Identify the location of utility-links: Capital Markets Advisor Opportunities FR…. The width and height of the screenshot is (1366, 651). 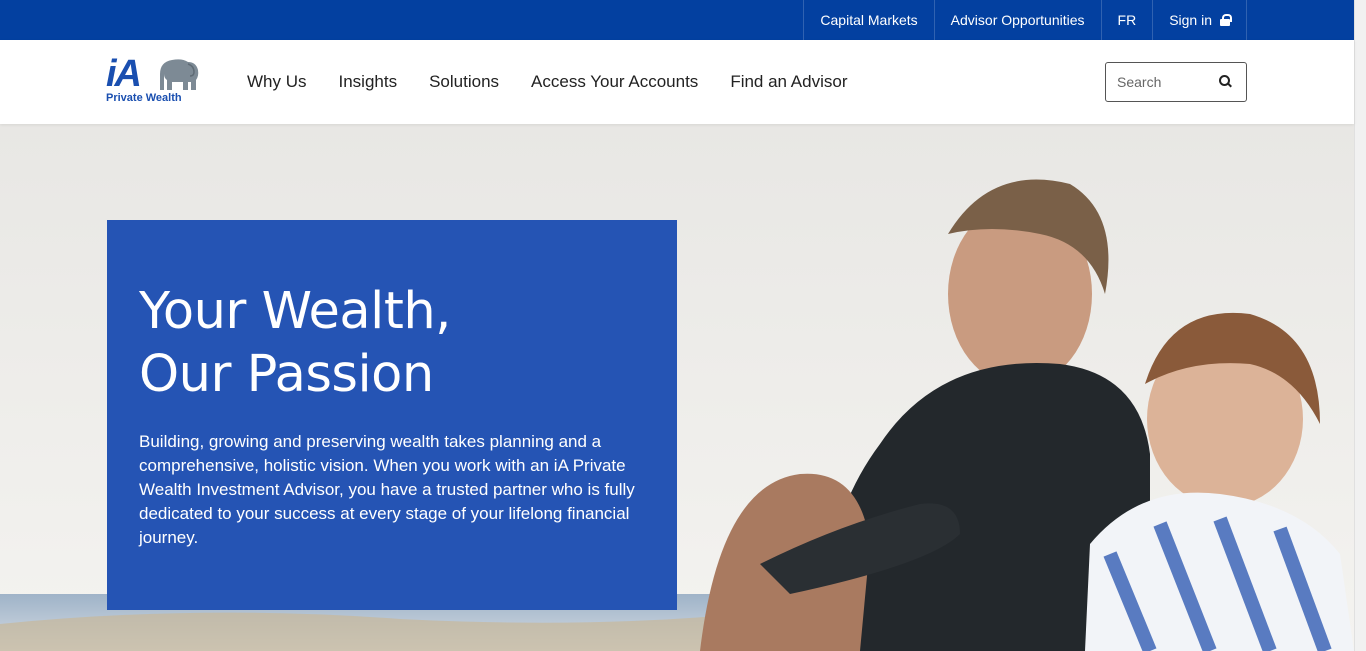
(1025, 20).